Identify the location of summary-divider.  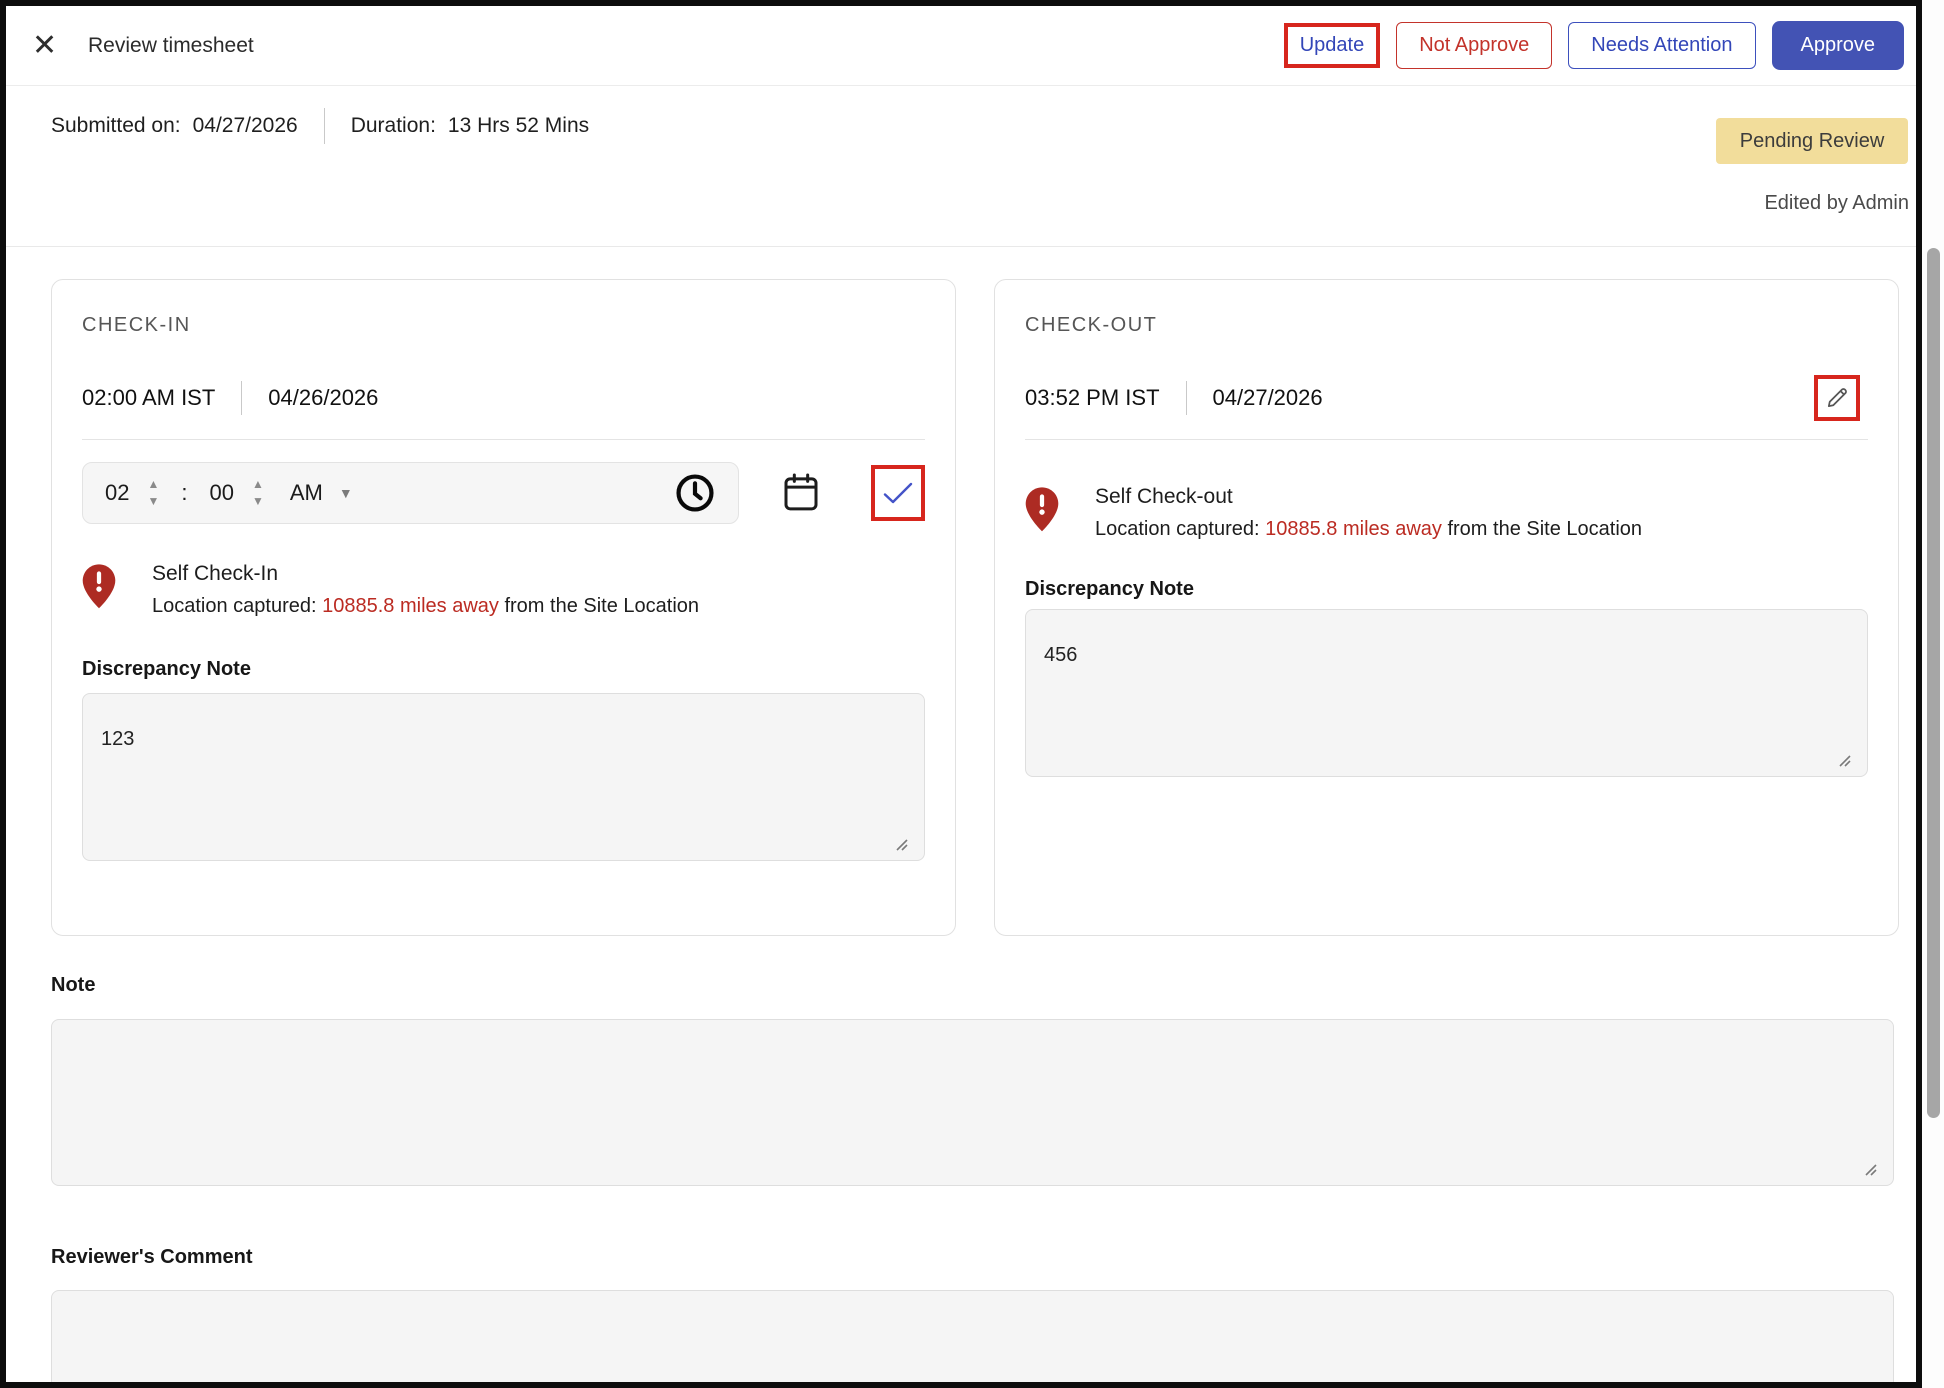
(324, 126).